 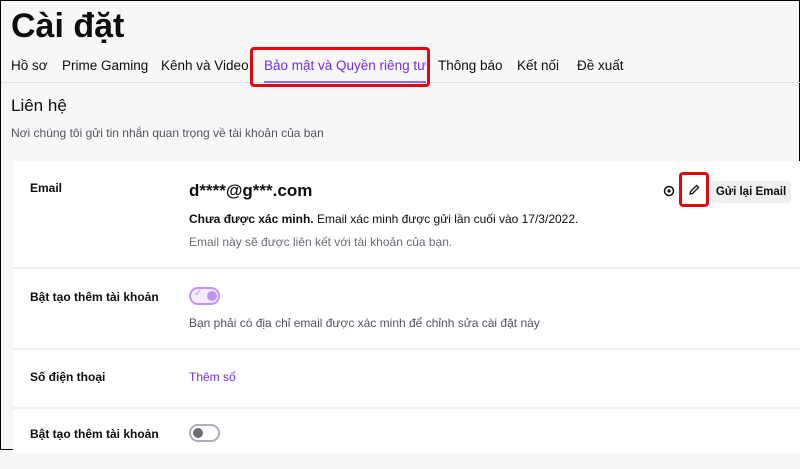 What do you see at coordinates (198, 433) in the screenshot?
I see `toggle2-knob` at bounding box center [198, 433].